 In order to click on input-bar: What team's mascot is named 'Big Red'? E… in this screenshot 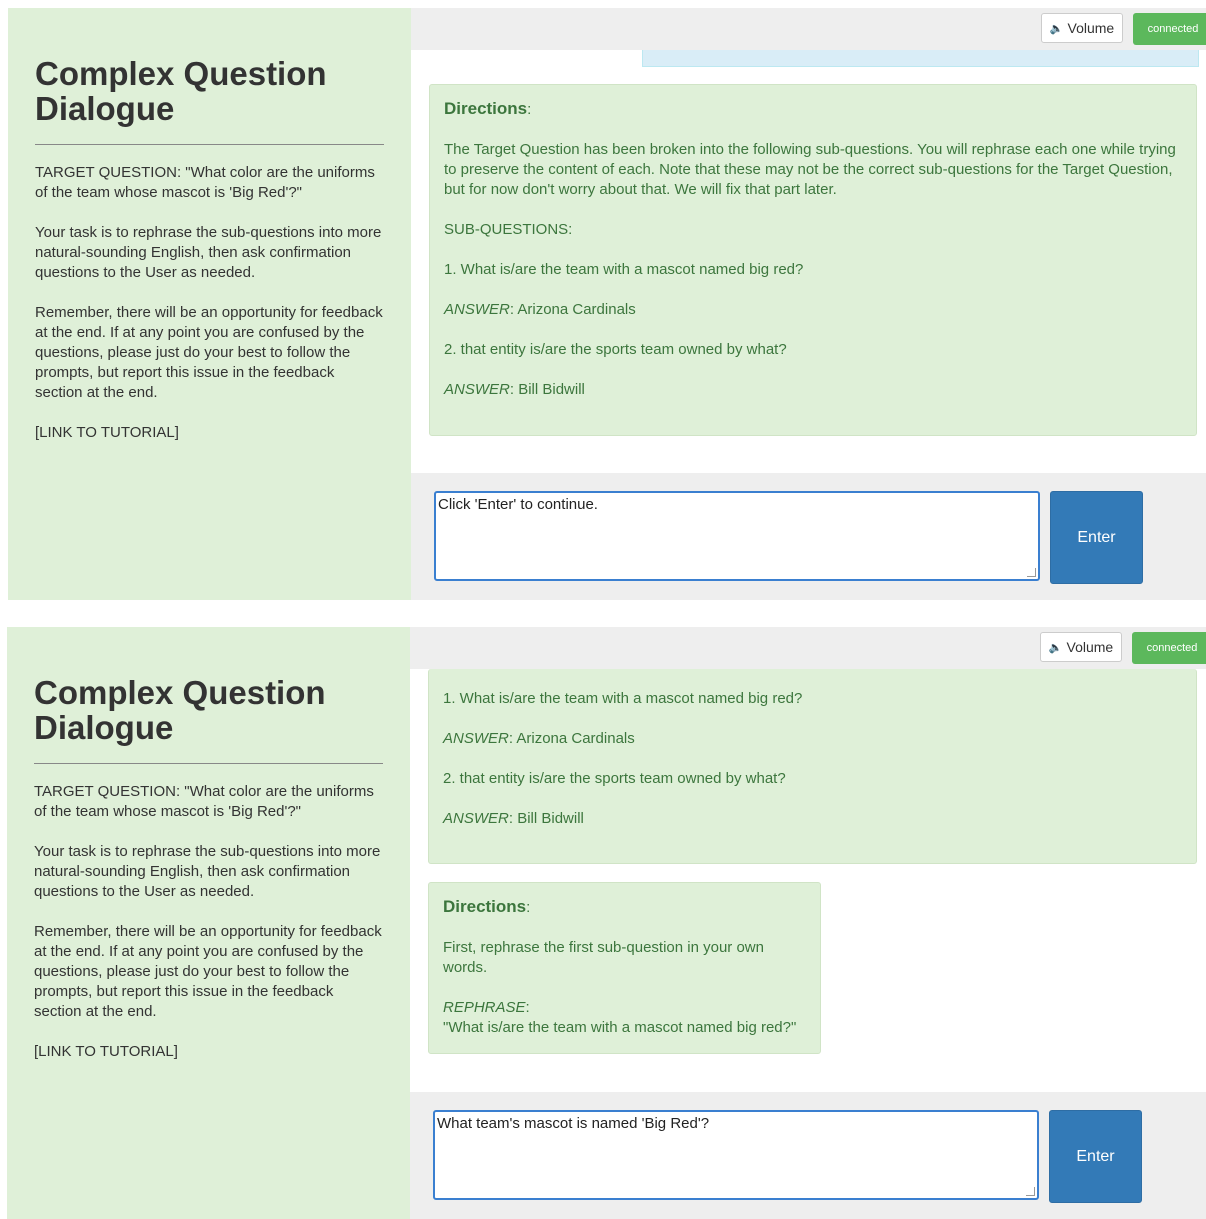, I will do `click(808, 1155)`.